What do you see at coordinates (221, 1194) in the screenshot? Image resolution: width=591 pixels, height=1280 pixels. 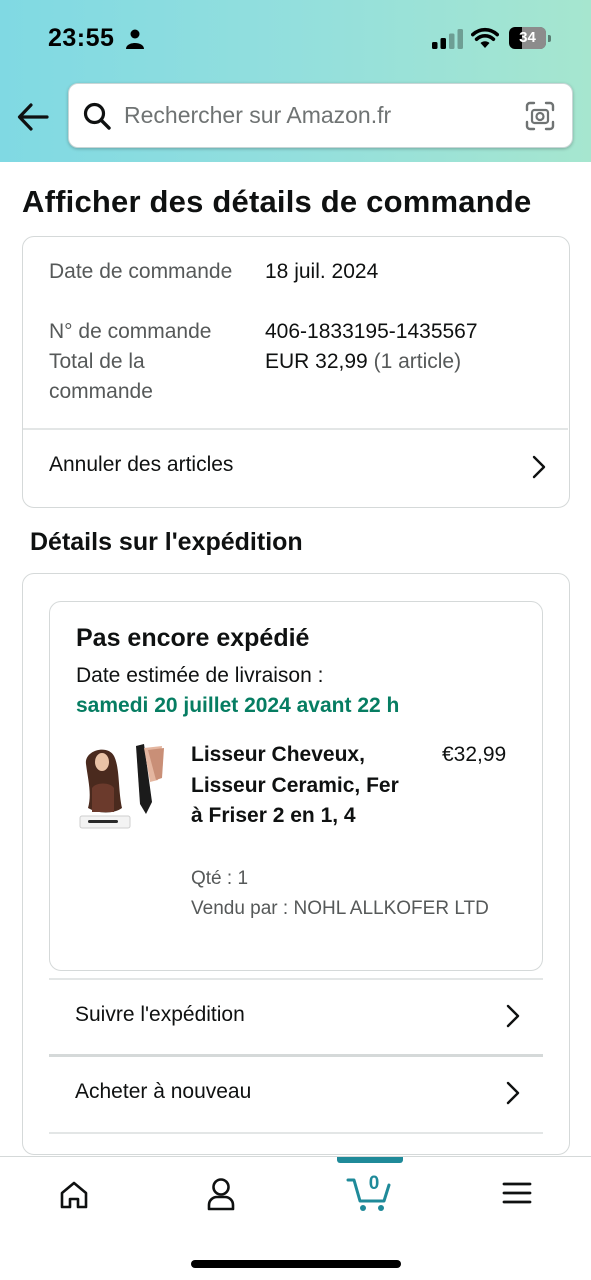 I see `person-icon` at bounding box center [221, 1194].